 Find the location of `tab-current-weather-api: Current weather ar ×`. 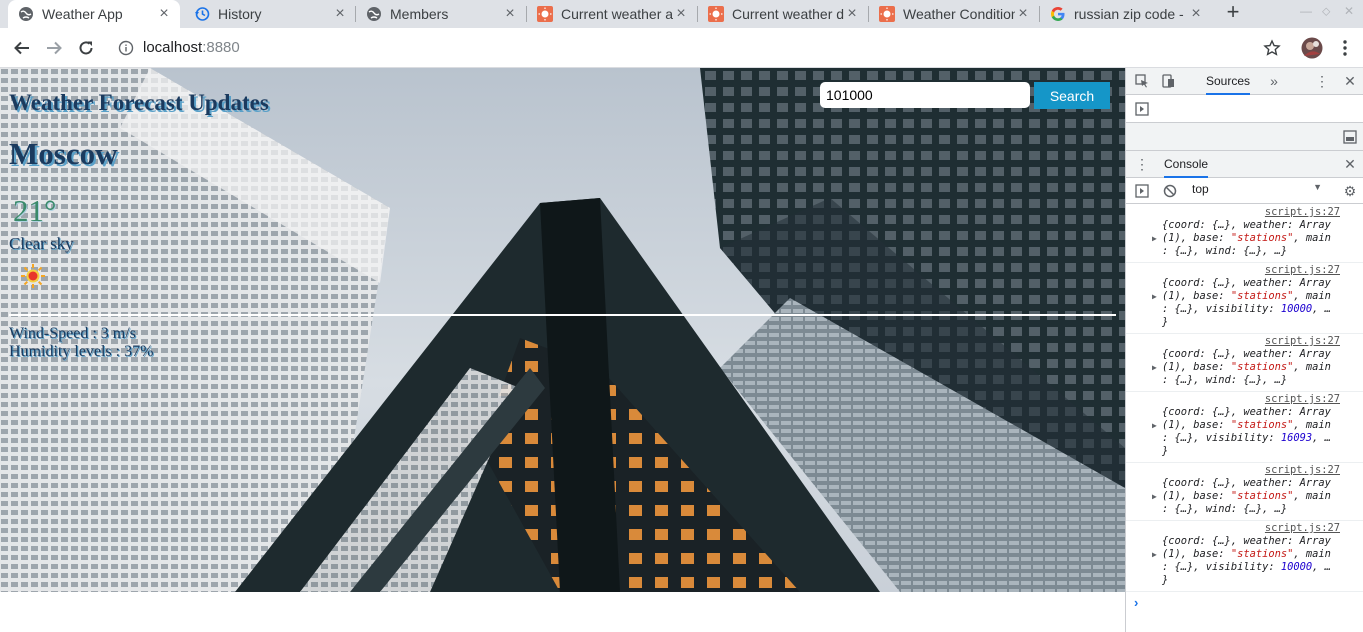

tab-current-weather-api: Current weather ar × is located at coordinates (612, 14).